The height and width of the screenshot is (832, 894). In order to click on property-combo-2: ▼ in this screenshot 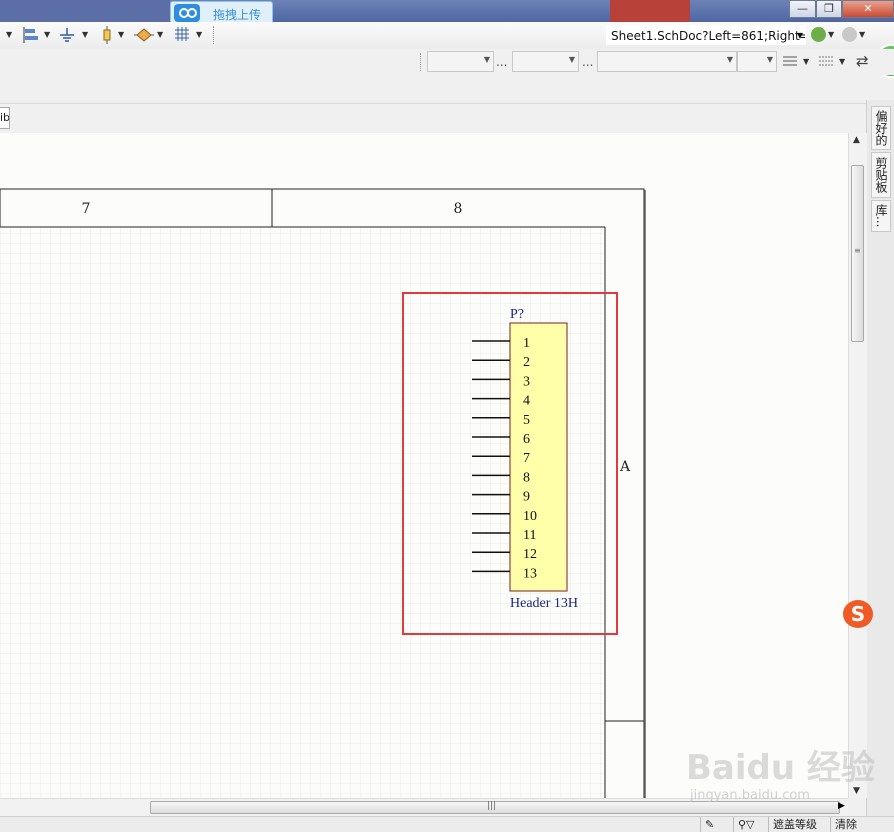, I will do `click(545, 61)`.